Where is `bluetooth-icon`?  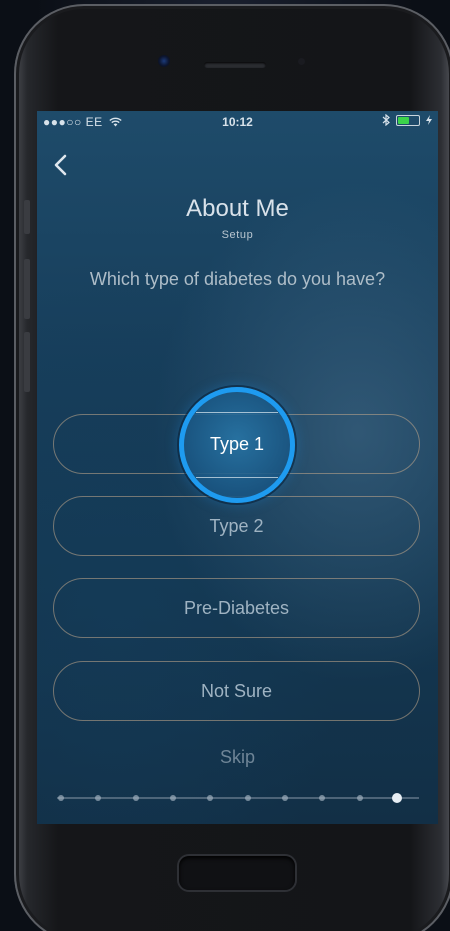 bluetooth-icon is located at coordinates (386, 120).